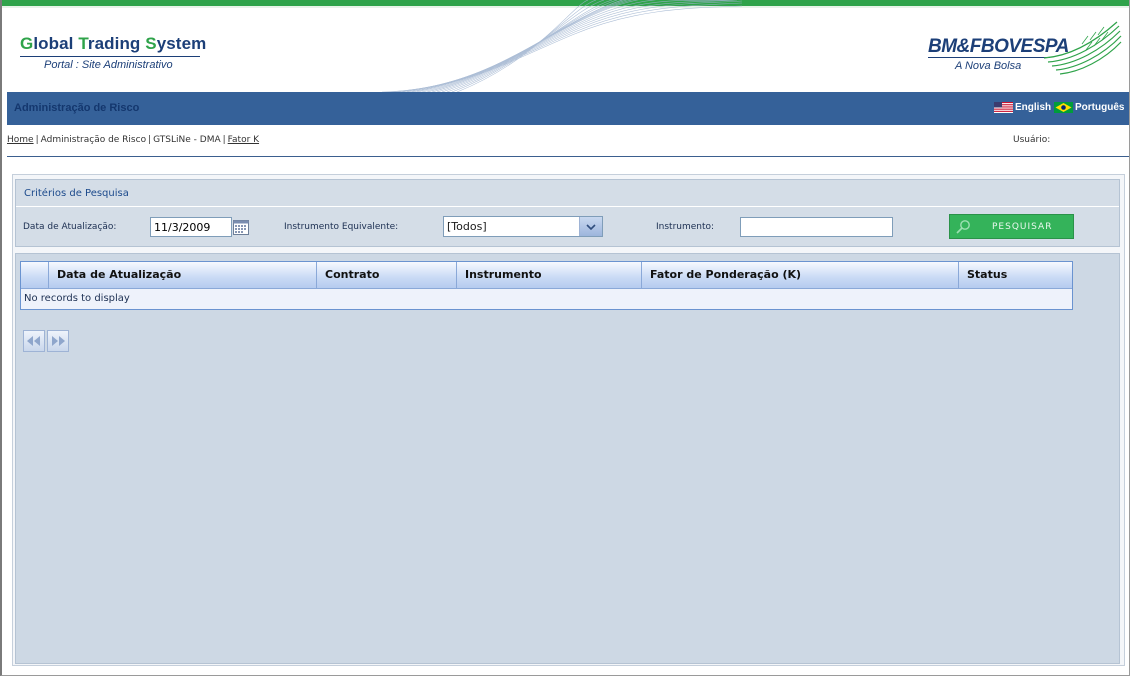 Image resolution: width=1132 pixels, height=678 pixels. What do you see at coordinates (181, 43) in the screenshot?
I see `title-word-system: ystem` at bounding box center [181, 43].